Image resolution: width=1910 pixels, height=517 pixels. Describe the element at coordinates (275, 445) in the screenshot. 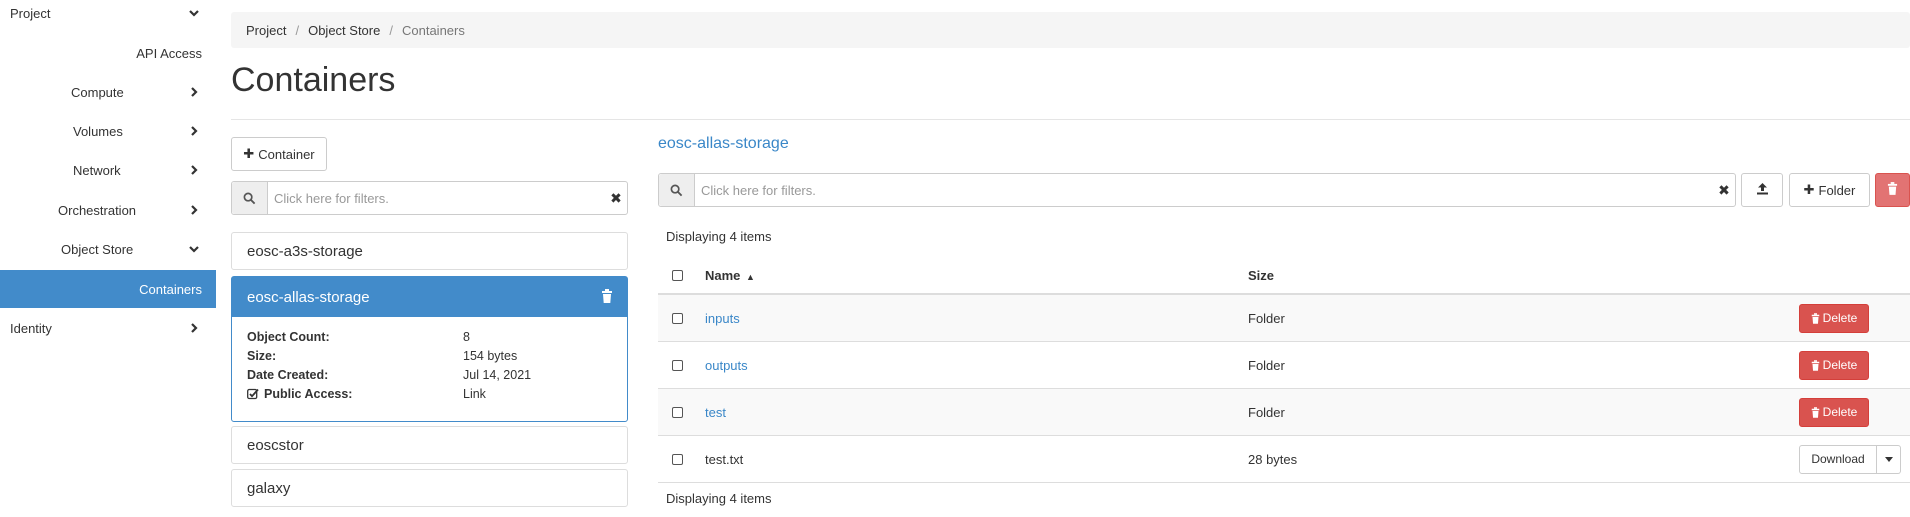

I see `container-name: eoscstor` at that location.